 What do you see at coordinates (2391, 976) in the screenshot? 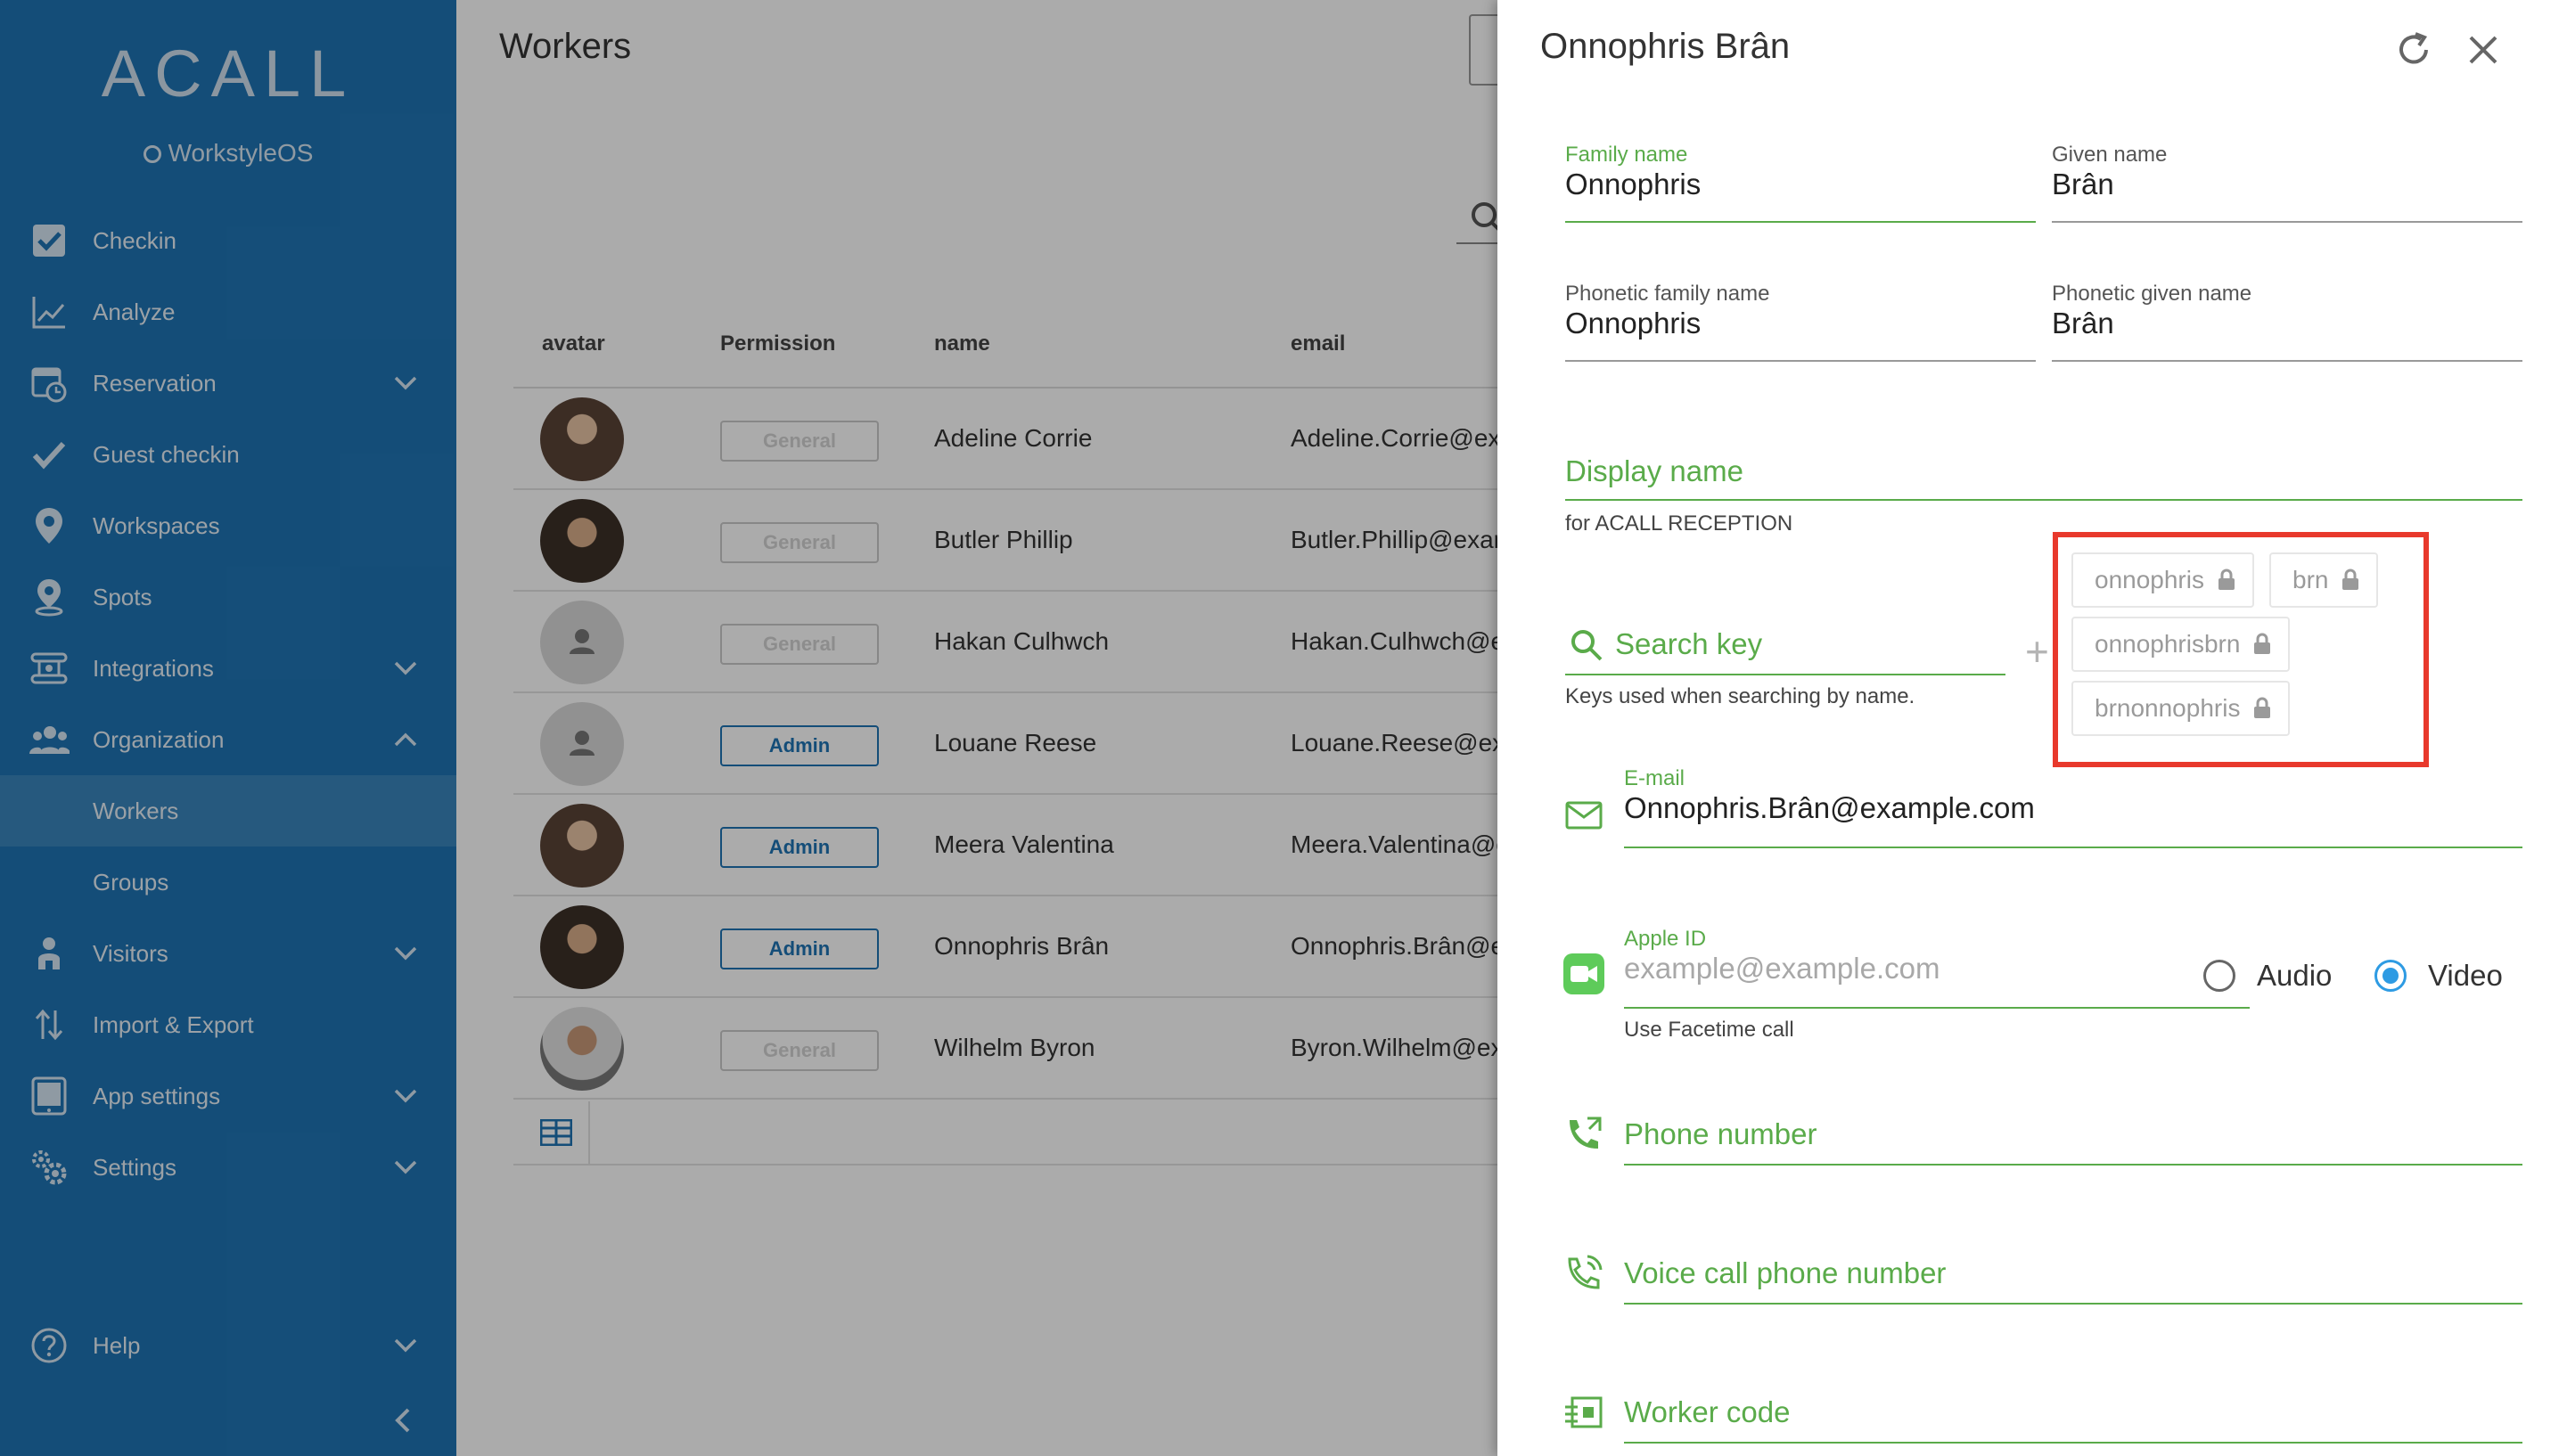
I see `radio-video-dot` at bounding box center [2391, 976].